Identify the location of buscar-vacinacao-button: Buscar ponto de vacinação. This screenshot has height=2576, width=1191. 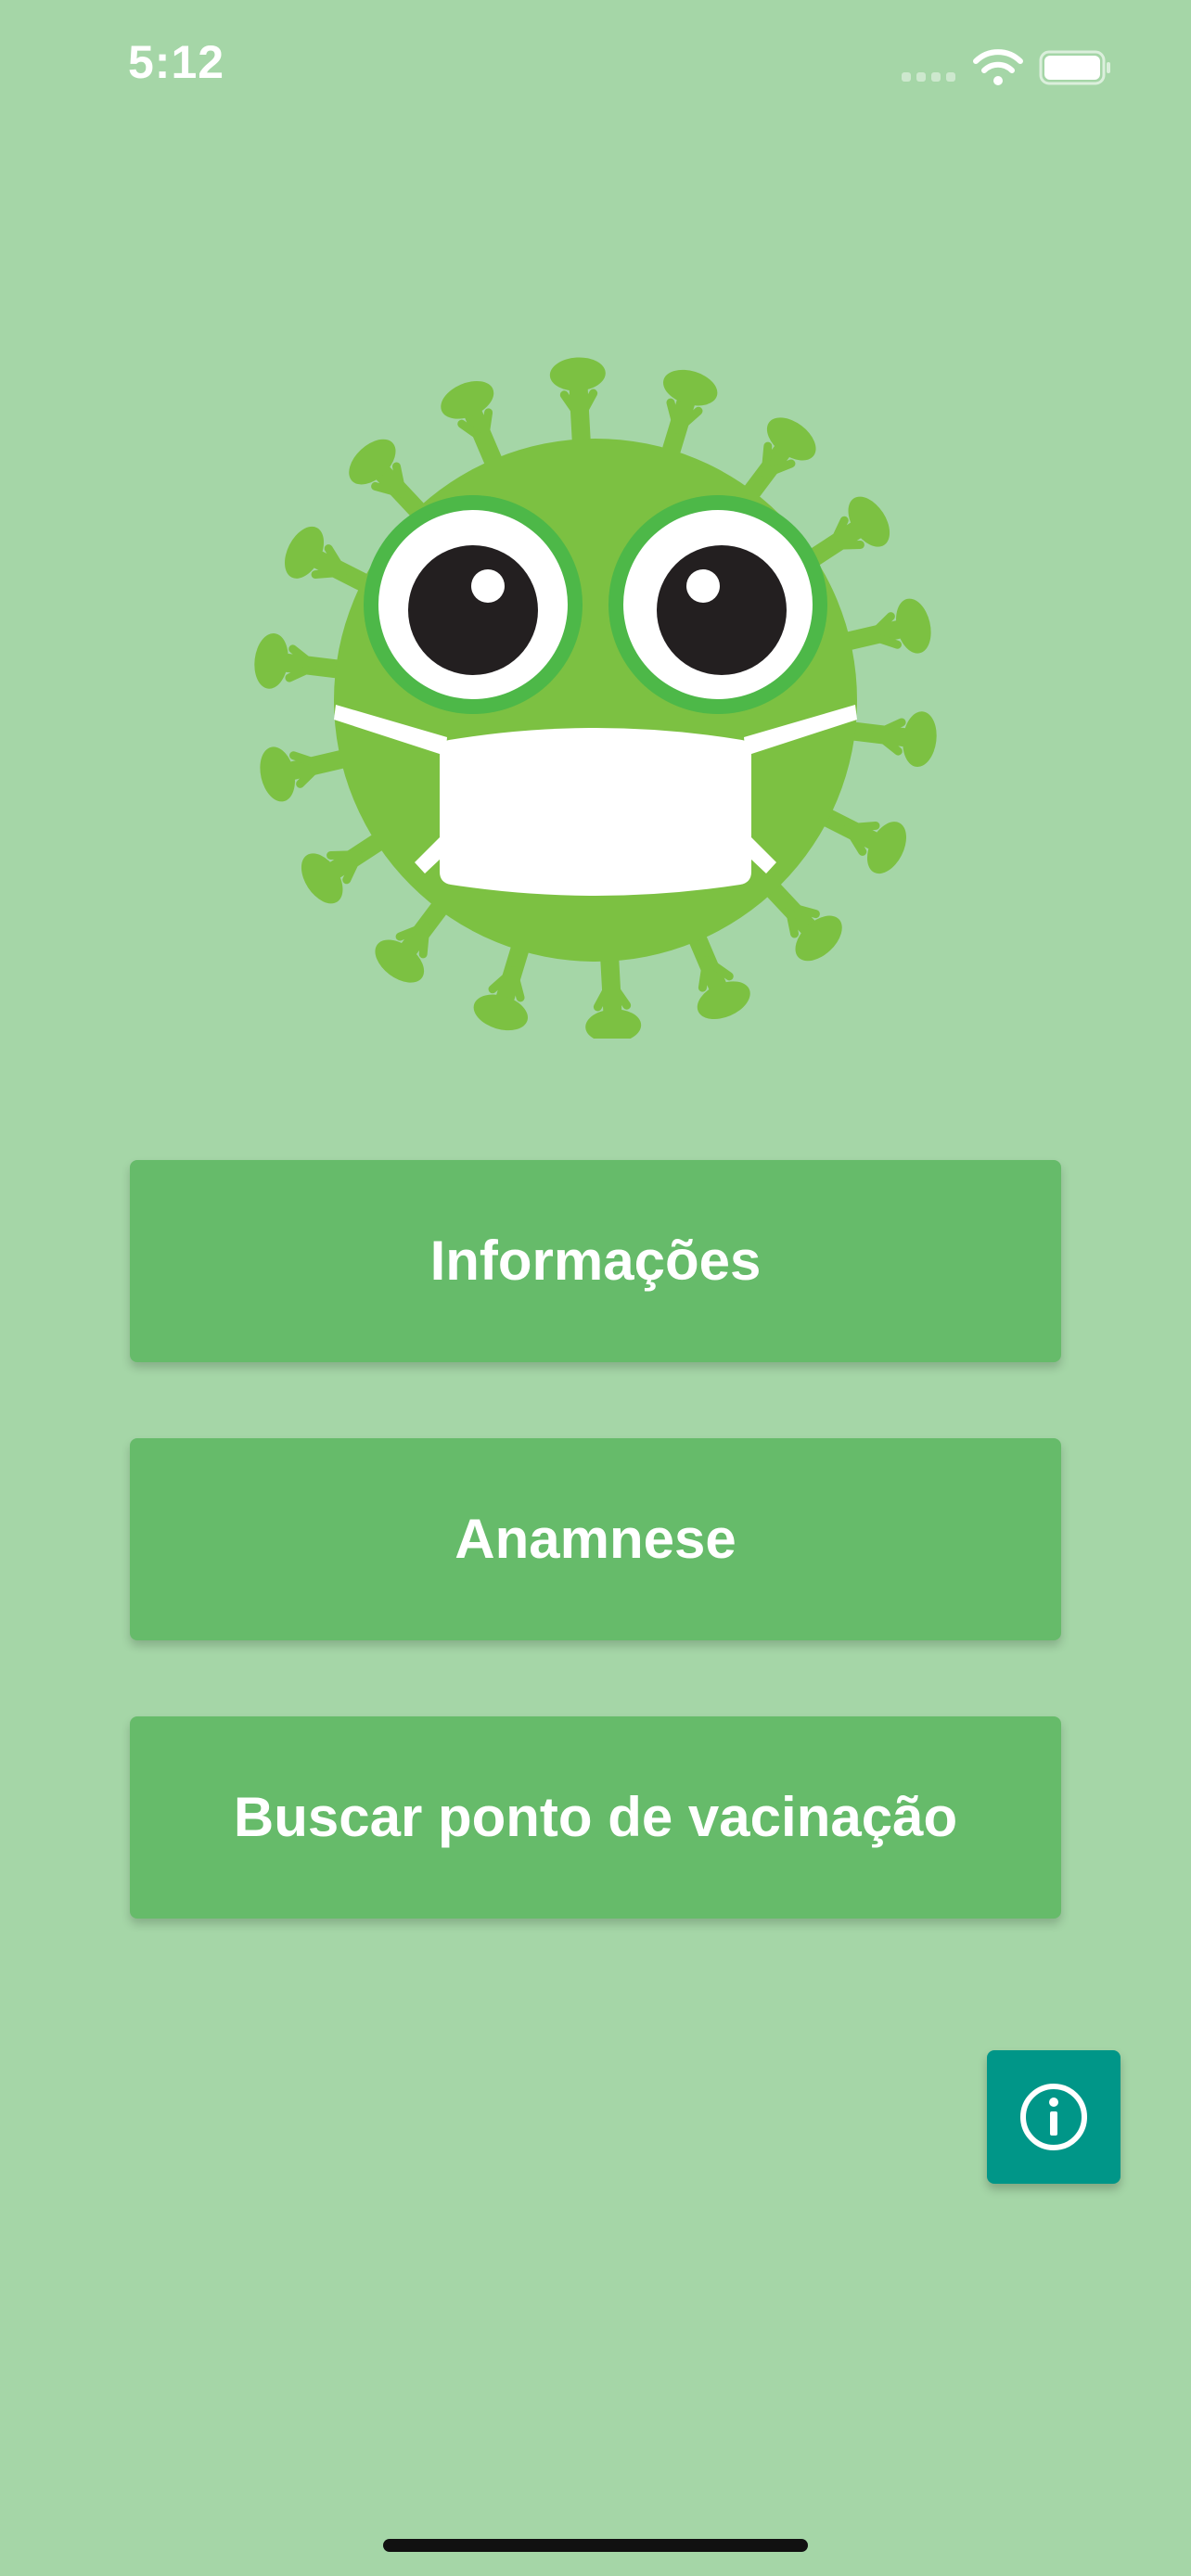
(595, 1818).